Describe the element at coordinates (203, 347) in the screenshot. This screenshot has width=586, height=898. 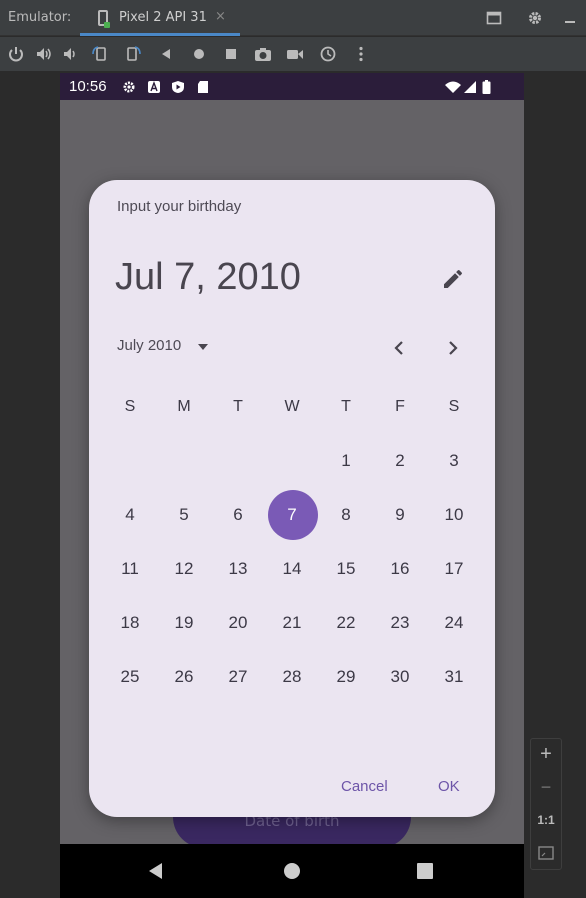
I see `dropdown-arrow-icon` at that location.